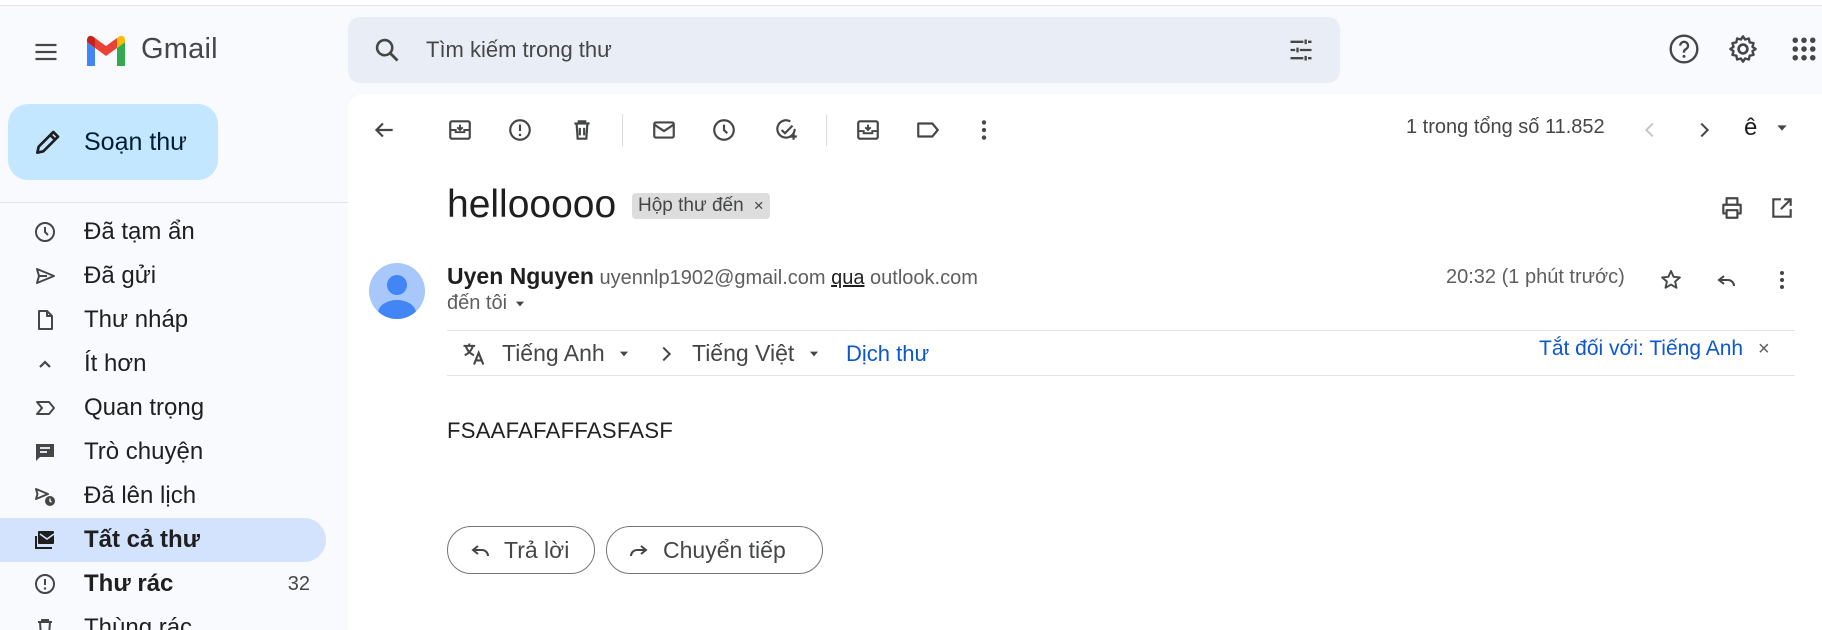  I want to click on snooze-clock-icon, so click(724, 130).